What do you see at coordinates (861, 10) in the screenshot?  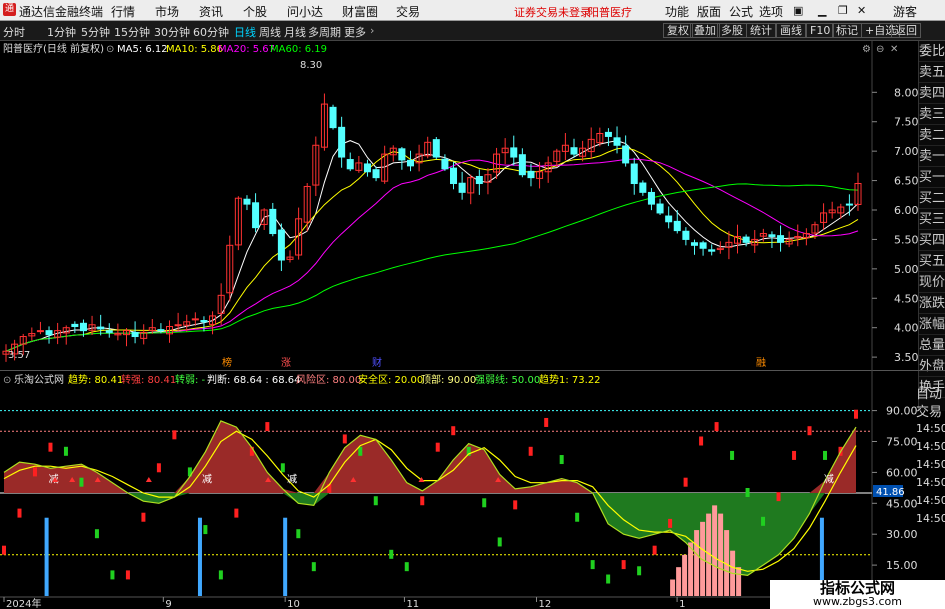 I see `close-icon: ✕` at bounding box center [861, 10].